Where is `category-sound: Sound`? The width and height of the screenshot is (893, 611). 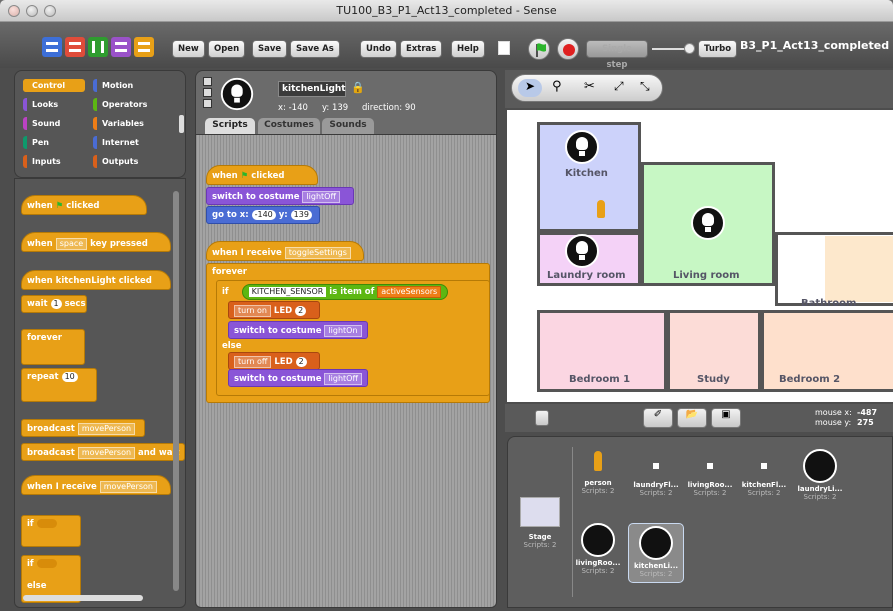
category-sound: Sound is located at coordinates (54, 123).